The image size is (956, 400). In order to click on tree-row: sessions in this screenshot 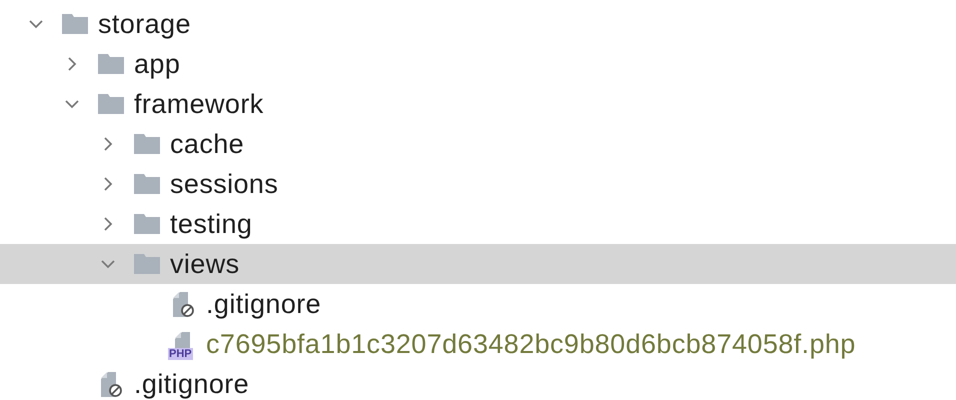, I will do `click(478, 184)`.